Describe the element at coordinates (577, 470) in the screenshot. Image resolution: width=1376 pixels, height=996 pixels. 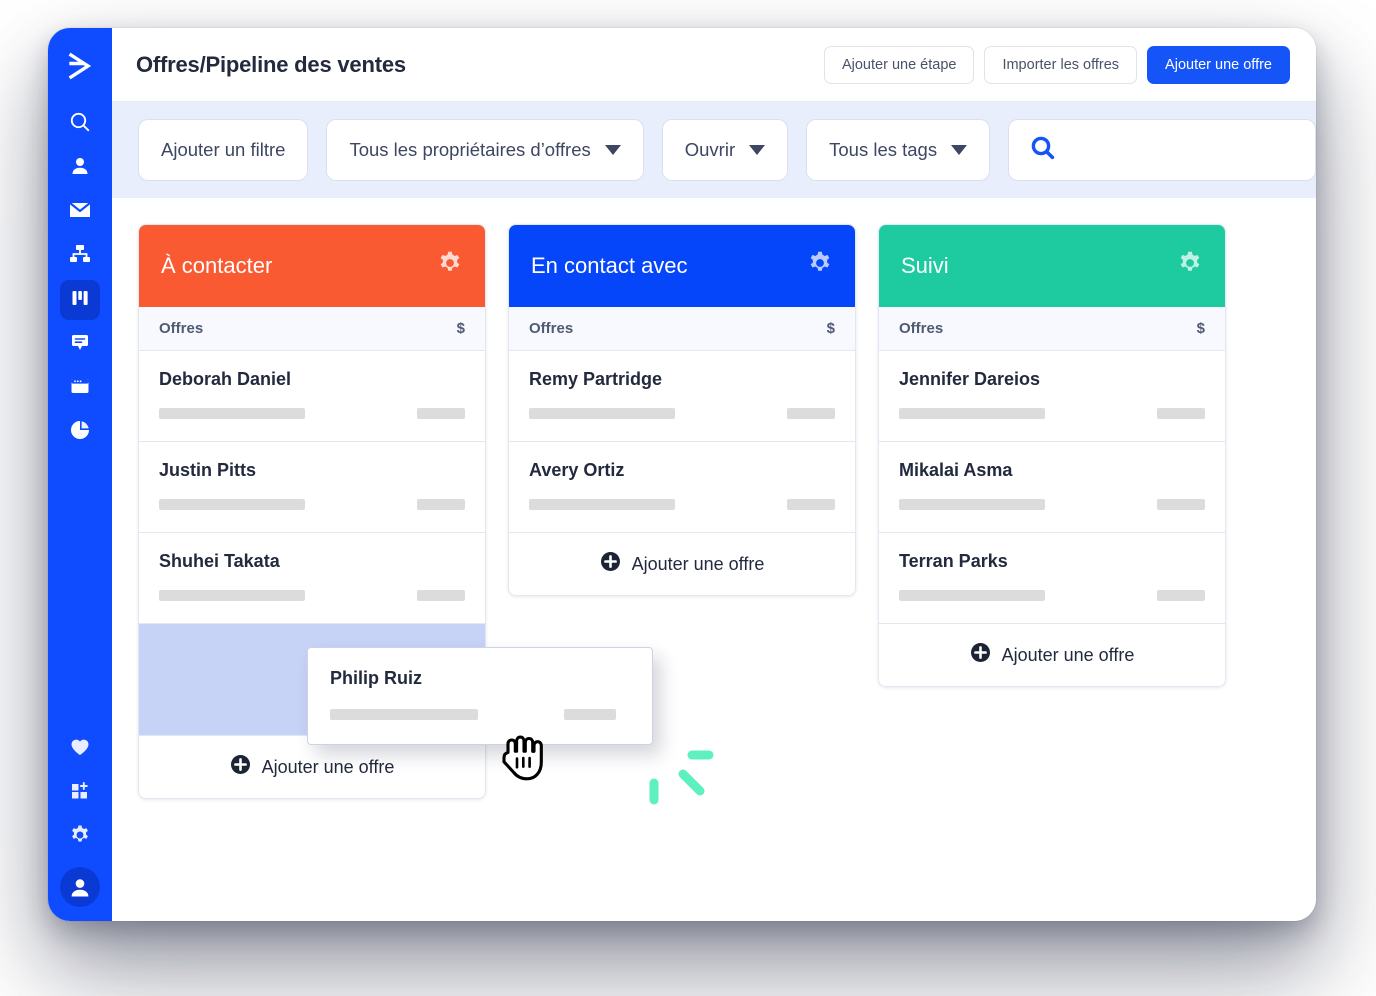
I see `deal-name: Avery Ortiz` at that location.